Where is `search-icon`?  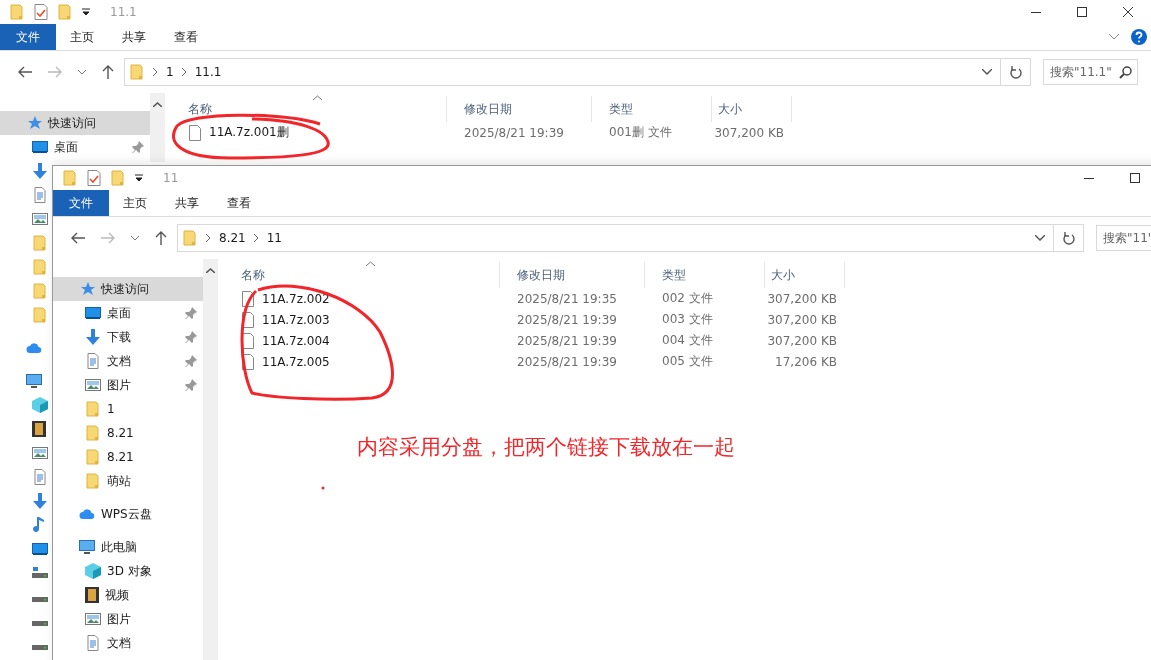
search-icon is located at coordinates (1125, 72).